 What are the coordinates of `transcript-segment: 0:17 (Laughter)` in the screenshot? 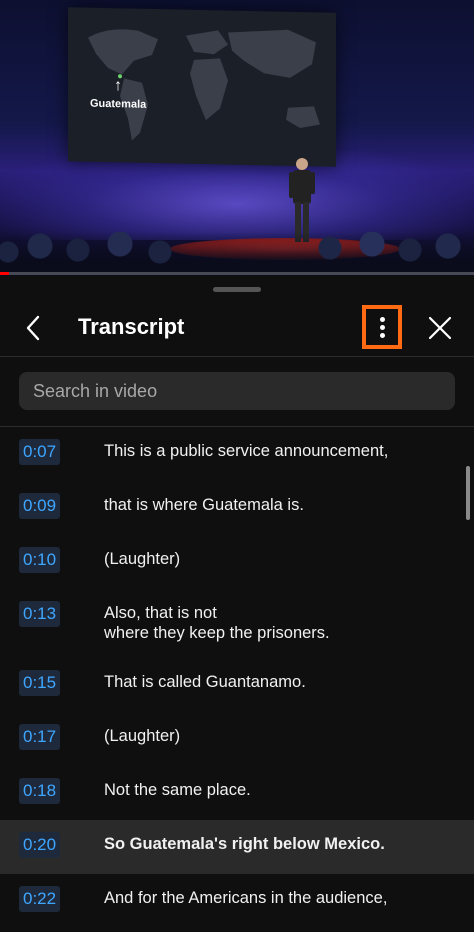 It's located at (237, 739).